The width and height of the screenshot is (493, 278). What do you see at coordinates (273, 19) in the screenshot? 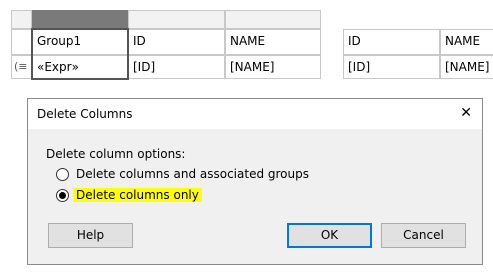
I see `column-handle-name` at bounding box center [273, 19].